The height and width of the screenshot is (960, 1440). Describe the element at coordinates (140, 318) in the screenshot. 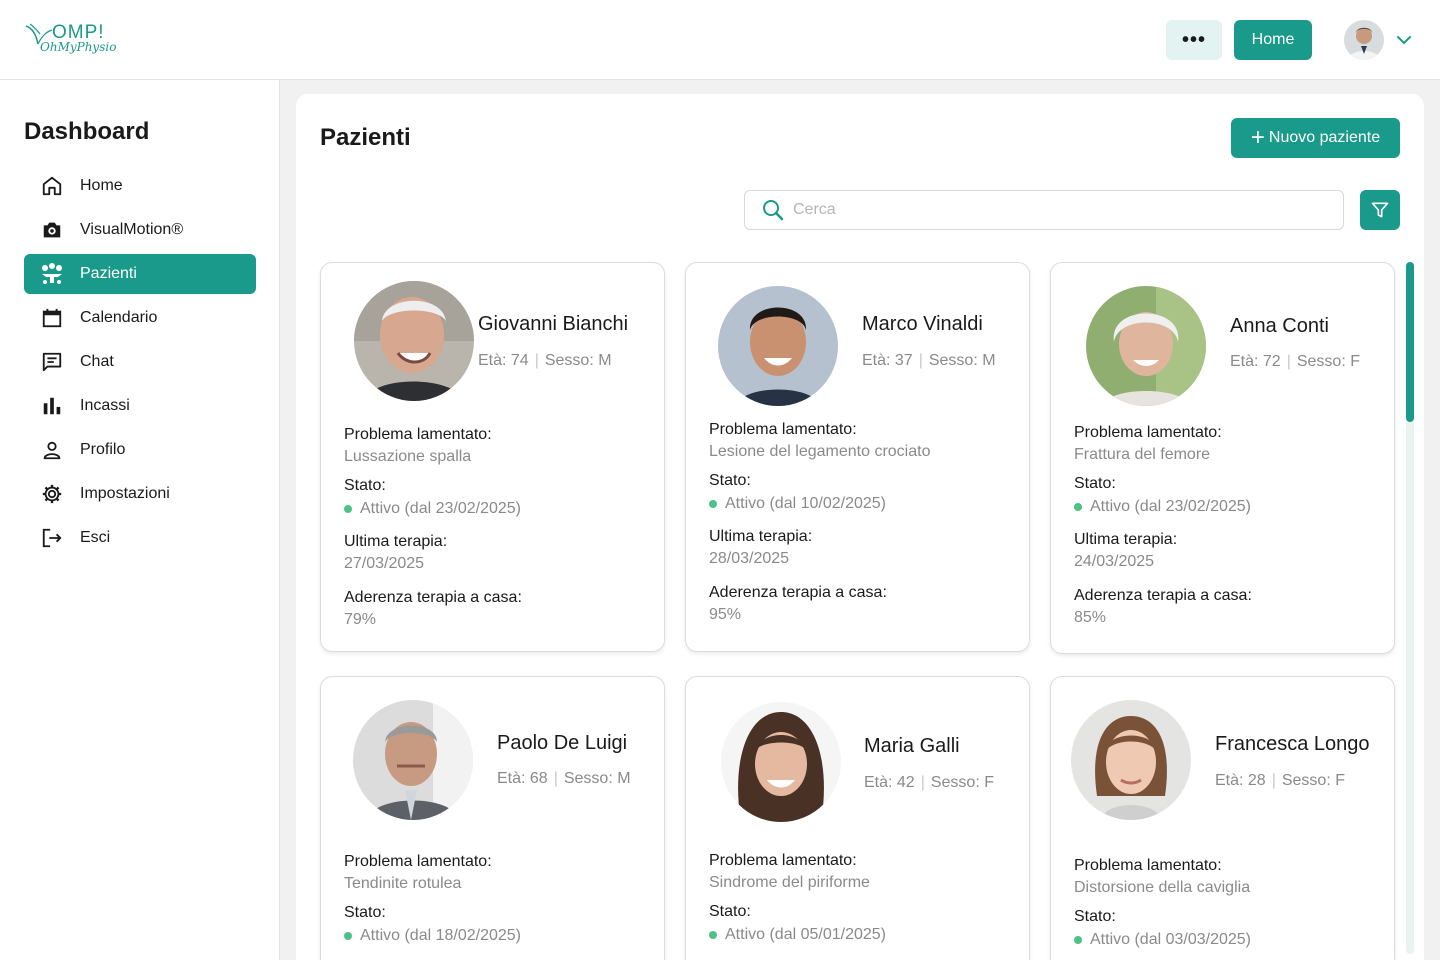

I see `sidebar-item-calendario: Calendario` at that location.